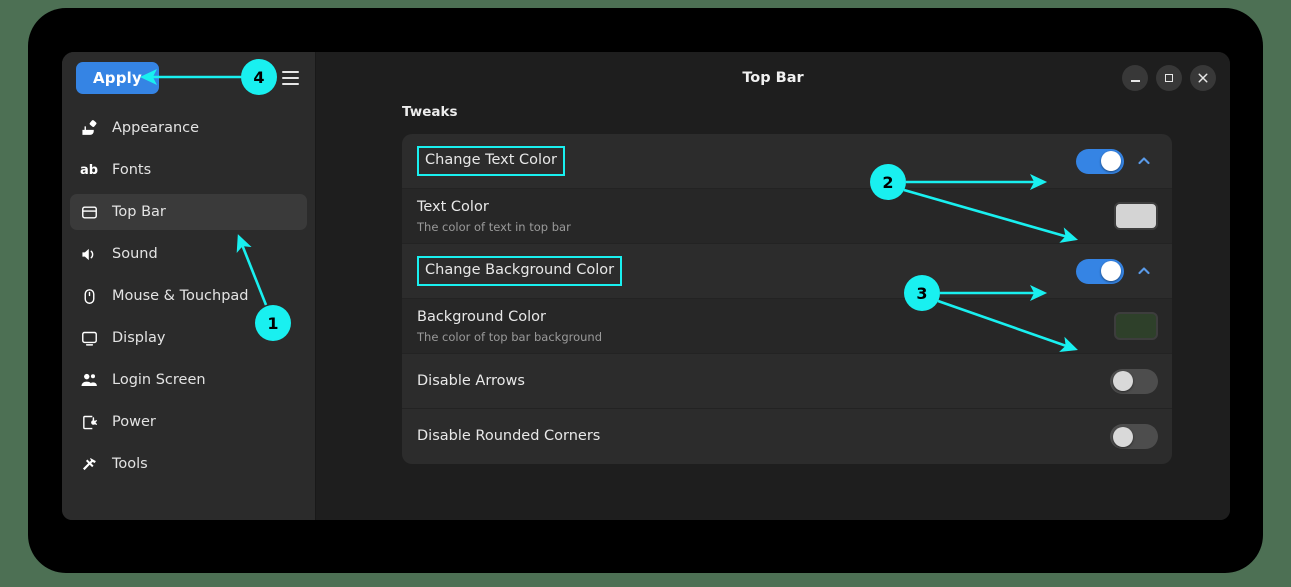 This screenshot has height=587, width=1291. Describe the element at coordinates (89, 464) in the screenshot. I see `hammer-icon` at that location.